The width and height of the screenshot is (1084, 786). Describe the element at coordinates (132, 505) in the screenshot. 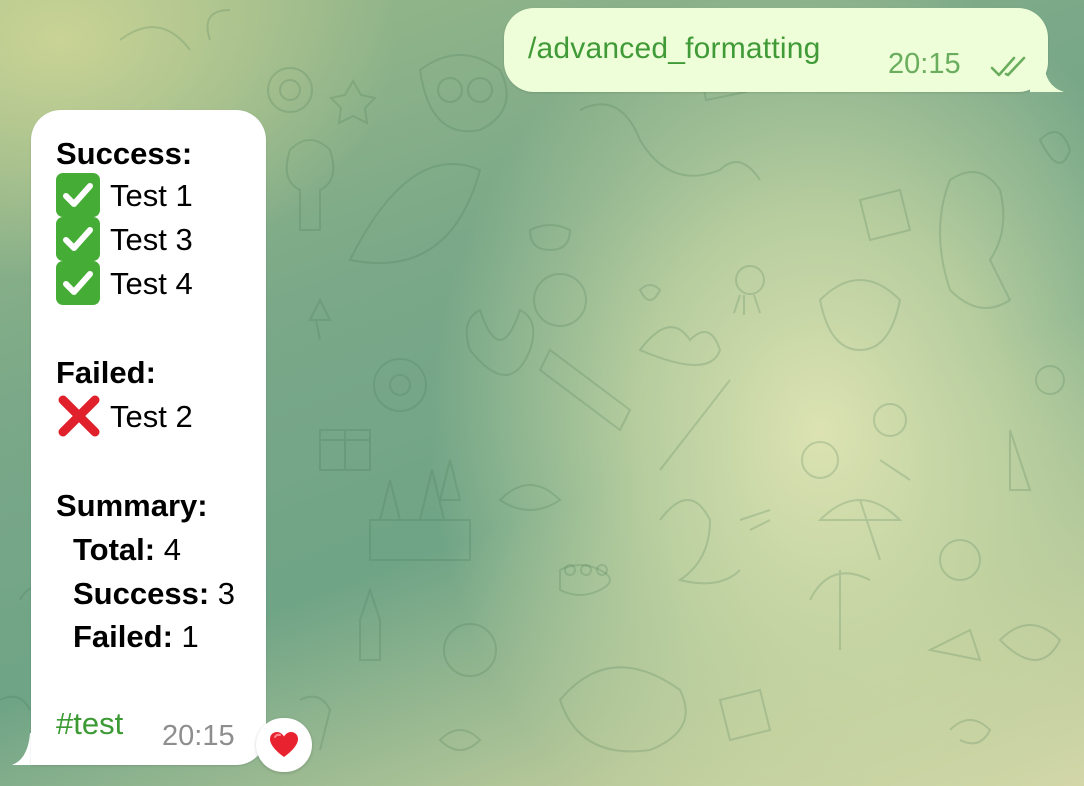

I see `summary-heading: Summary:` at that location.